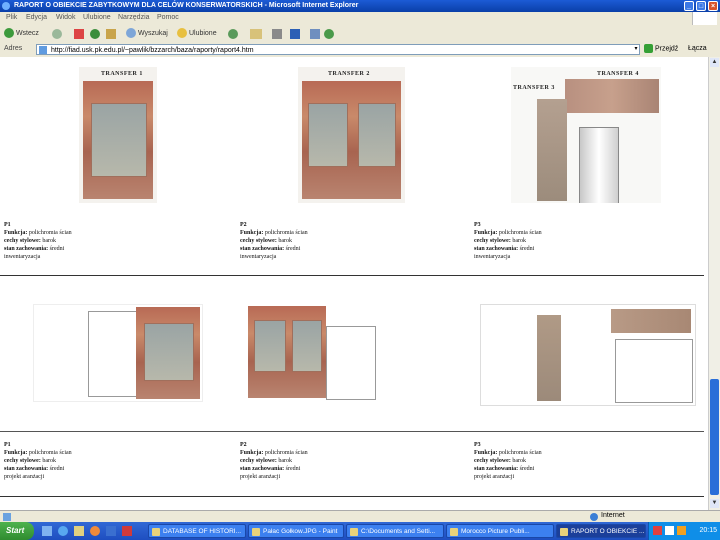 The height and width of the screenshot is (540, 720). I want to click on links-label: Łącza, so click(697, 48).